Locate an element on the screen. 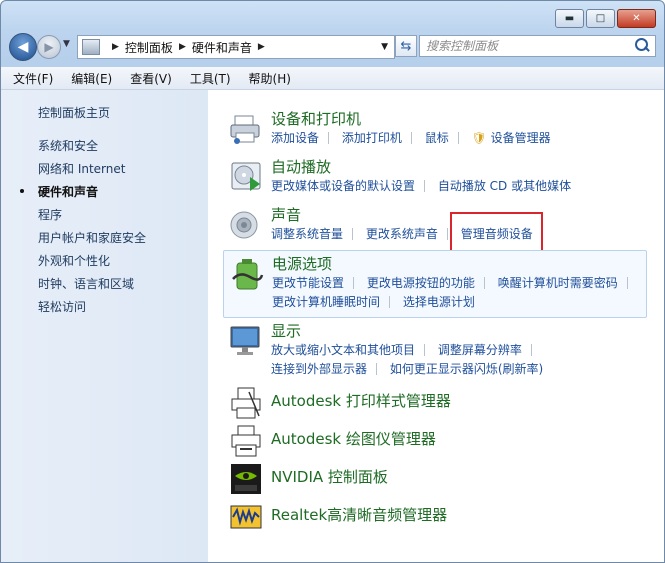  item-realtek: Realtek高清晰音频管理器 is located at coordinates (436, 514).